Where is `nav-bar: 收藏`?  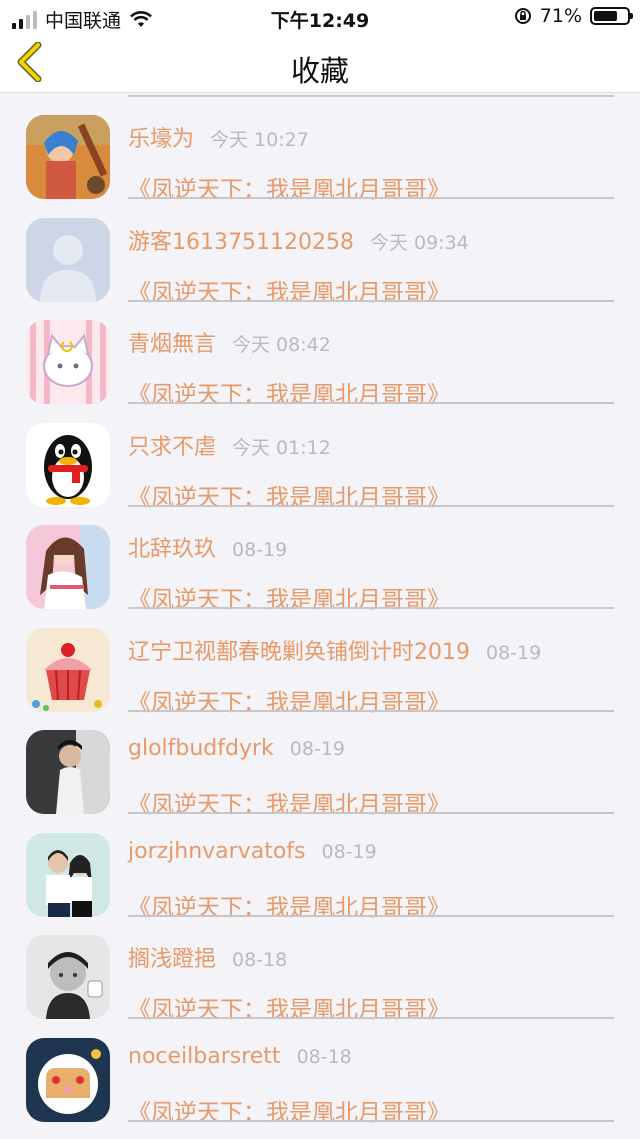 nav-bar: 收藏 is located at coordinates (320, 63).